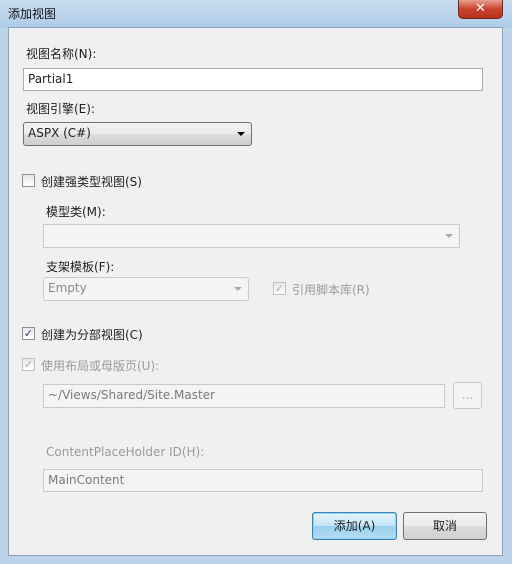 This screenshot has width=512, height=564. What do you see at coordinates (137, 134) in the screenshot?
I see `view-engine-select: ASPX (C#)` at bounding box center [137, 134].